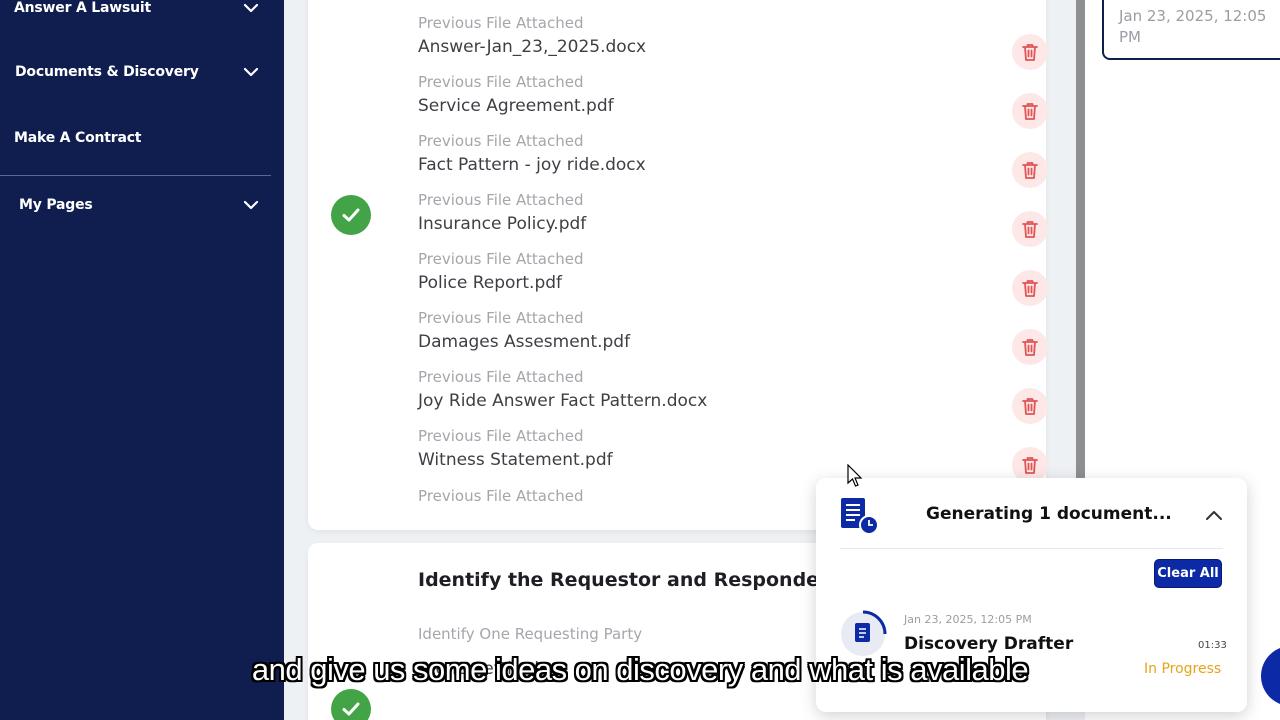 Image resolution: width=1280 pixels, height=720 pixels. I want to click on sidebar-item-answer-lawsuit: Answer A Lawsuit, so click(135, 9).